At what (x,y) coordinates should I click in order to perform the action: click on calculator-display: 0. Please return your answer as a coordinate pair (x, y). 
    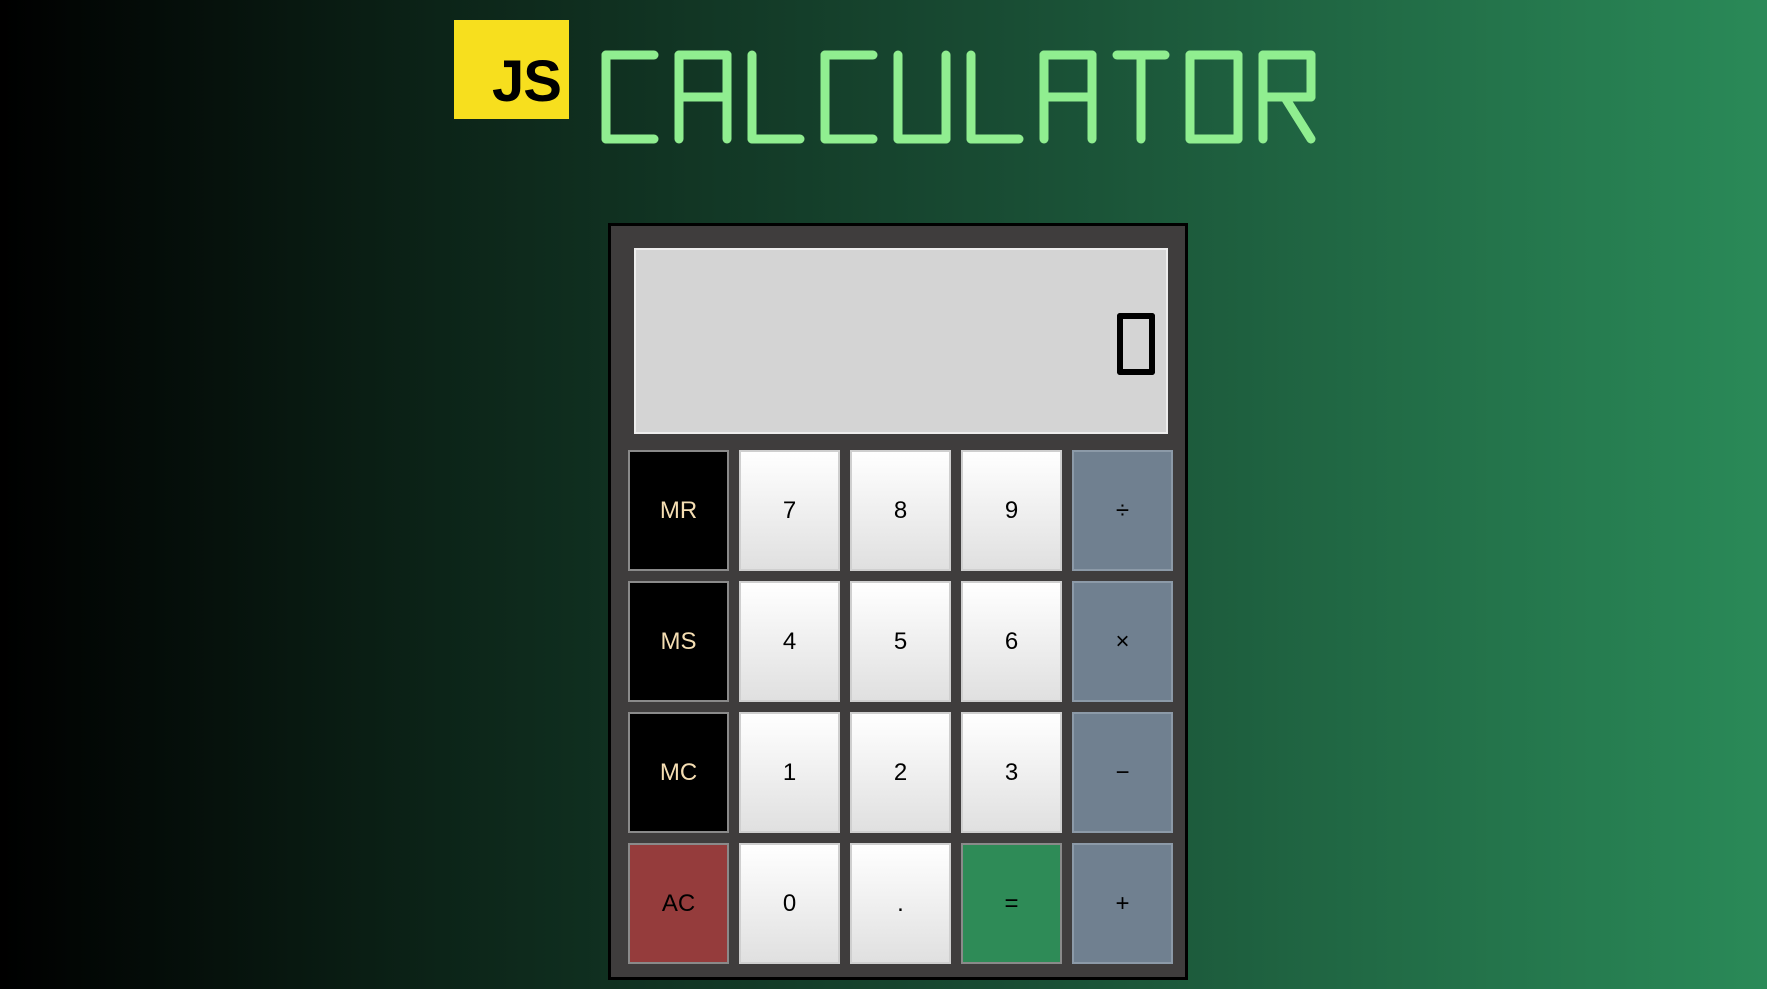
    Looking at the image, I should click on (901, 341).